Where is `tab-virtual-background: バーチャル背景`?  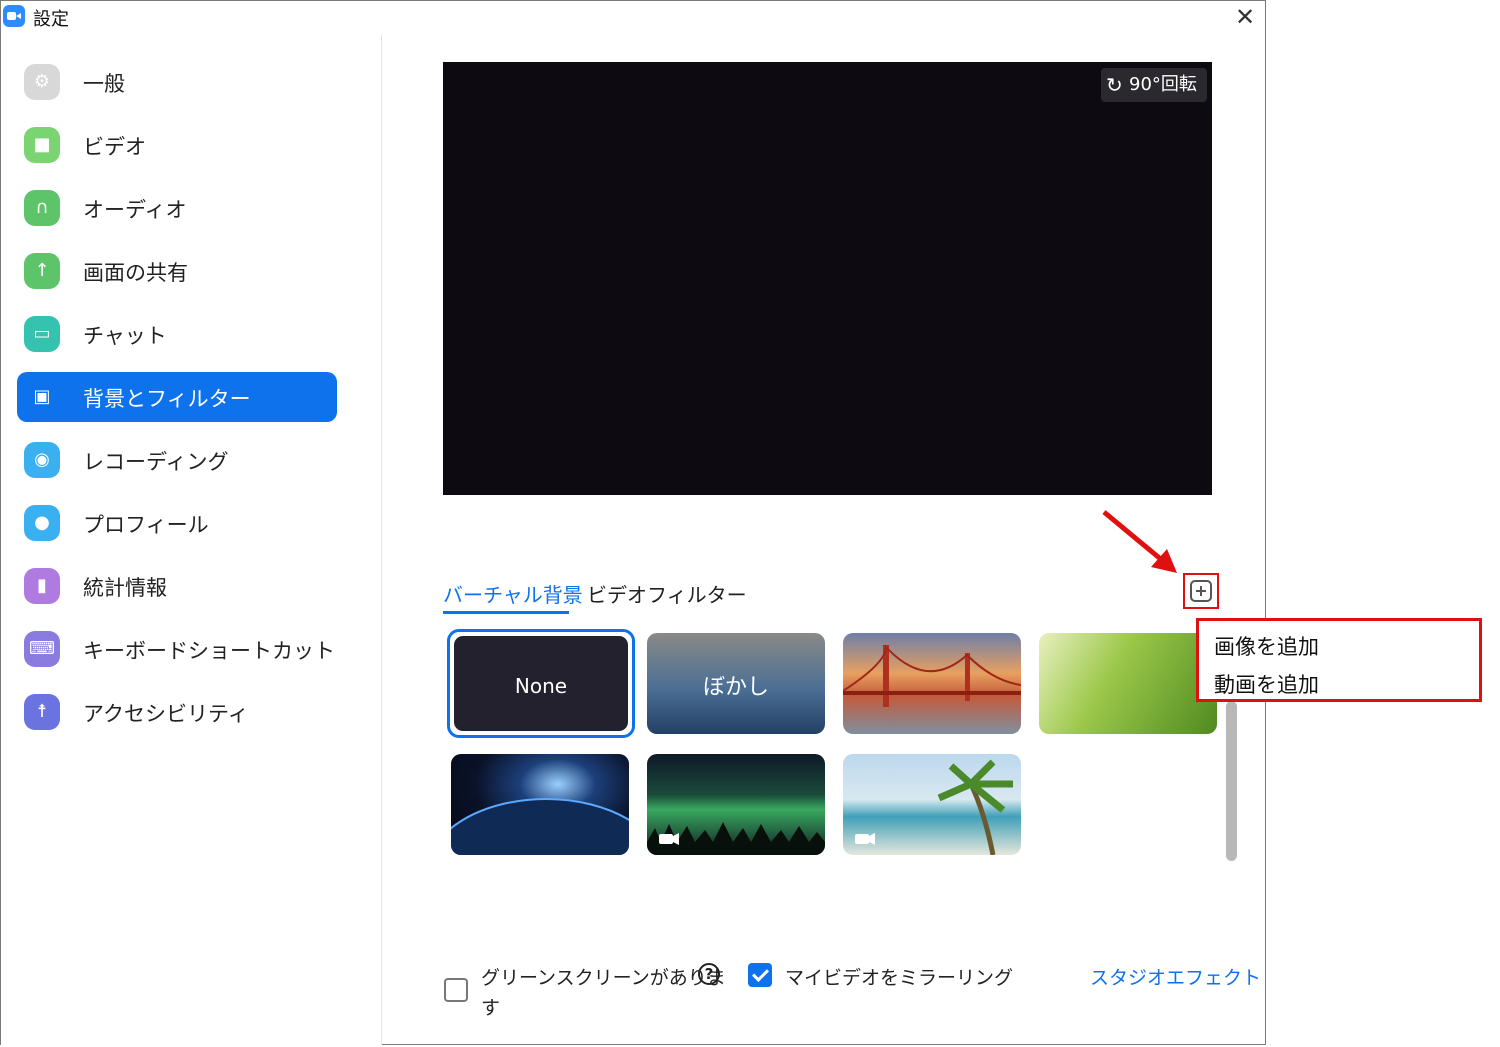
tab-virtual-background: バーチャル背景 is located at coordinates (513, 596).